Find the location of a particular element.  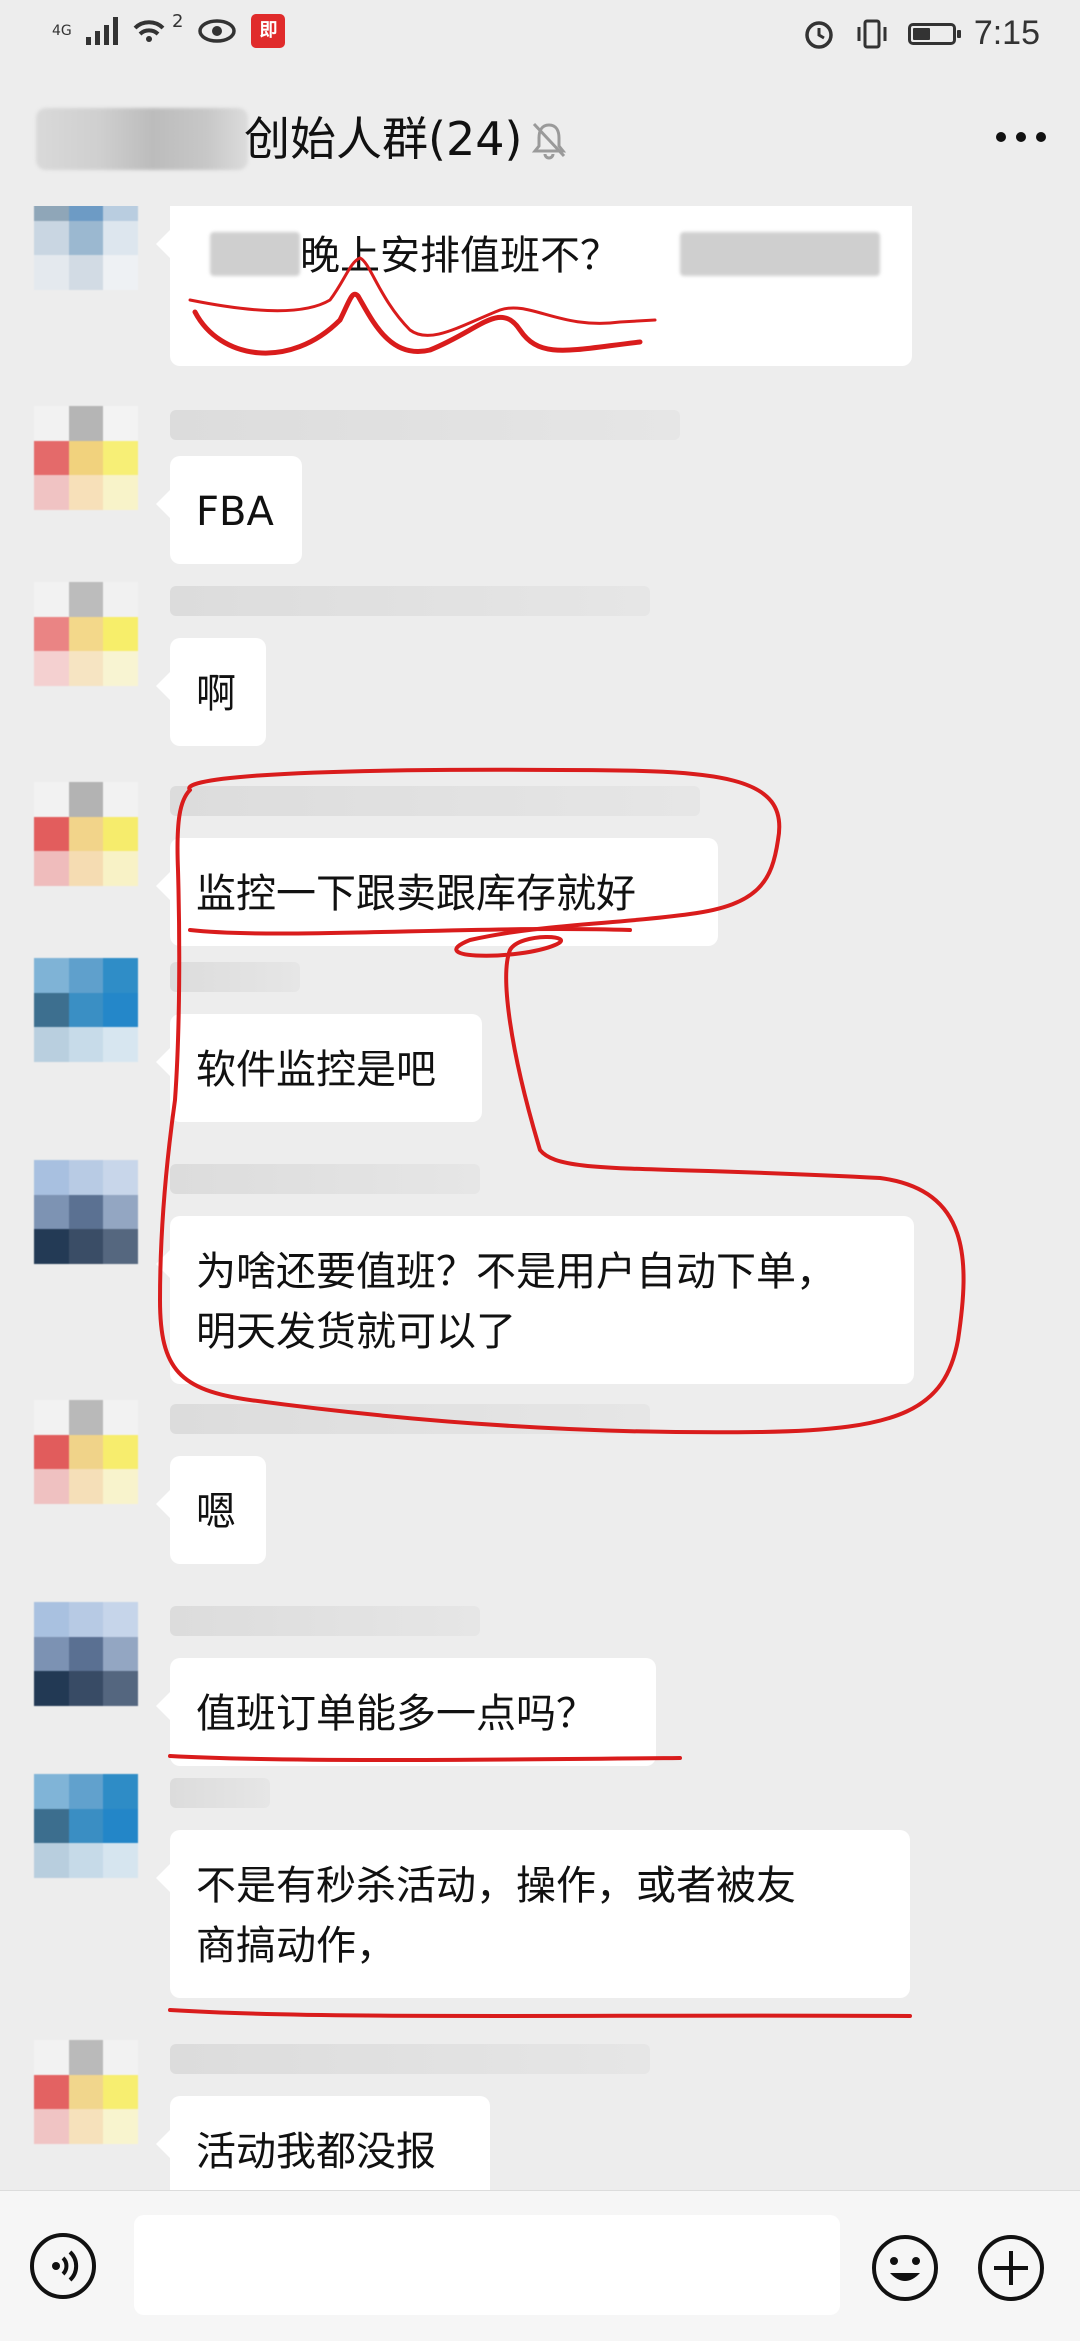

message-bubble: 值班订单能多一点吗？ is located at coordinates (406, 1712).